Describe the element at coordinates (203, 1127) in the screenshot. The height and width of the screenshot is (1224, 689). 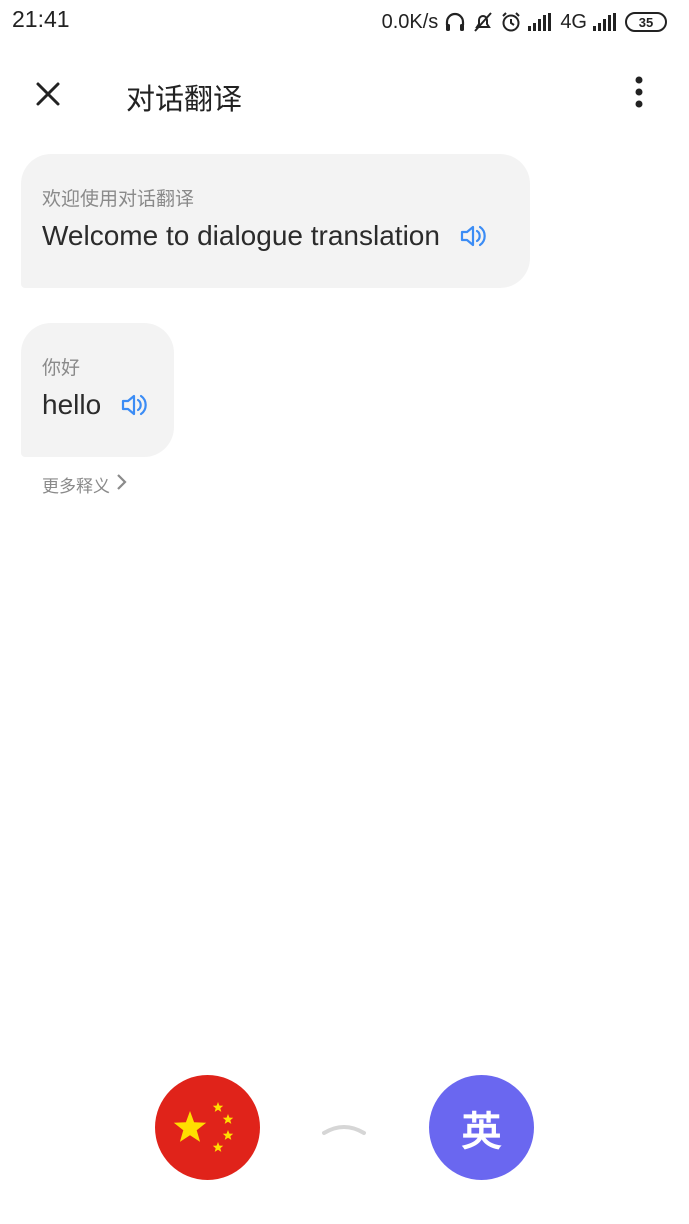
I see `china-flag-icon` at that location.